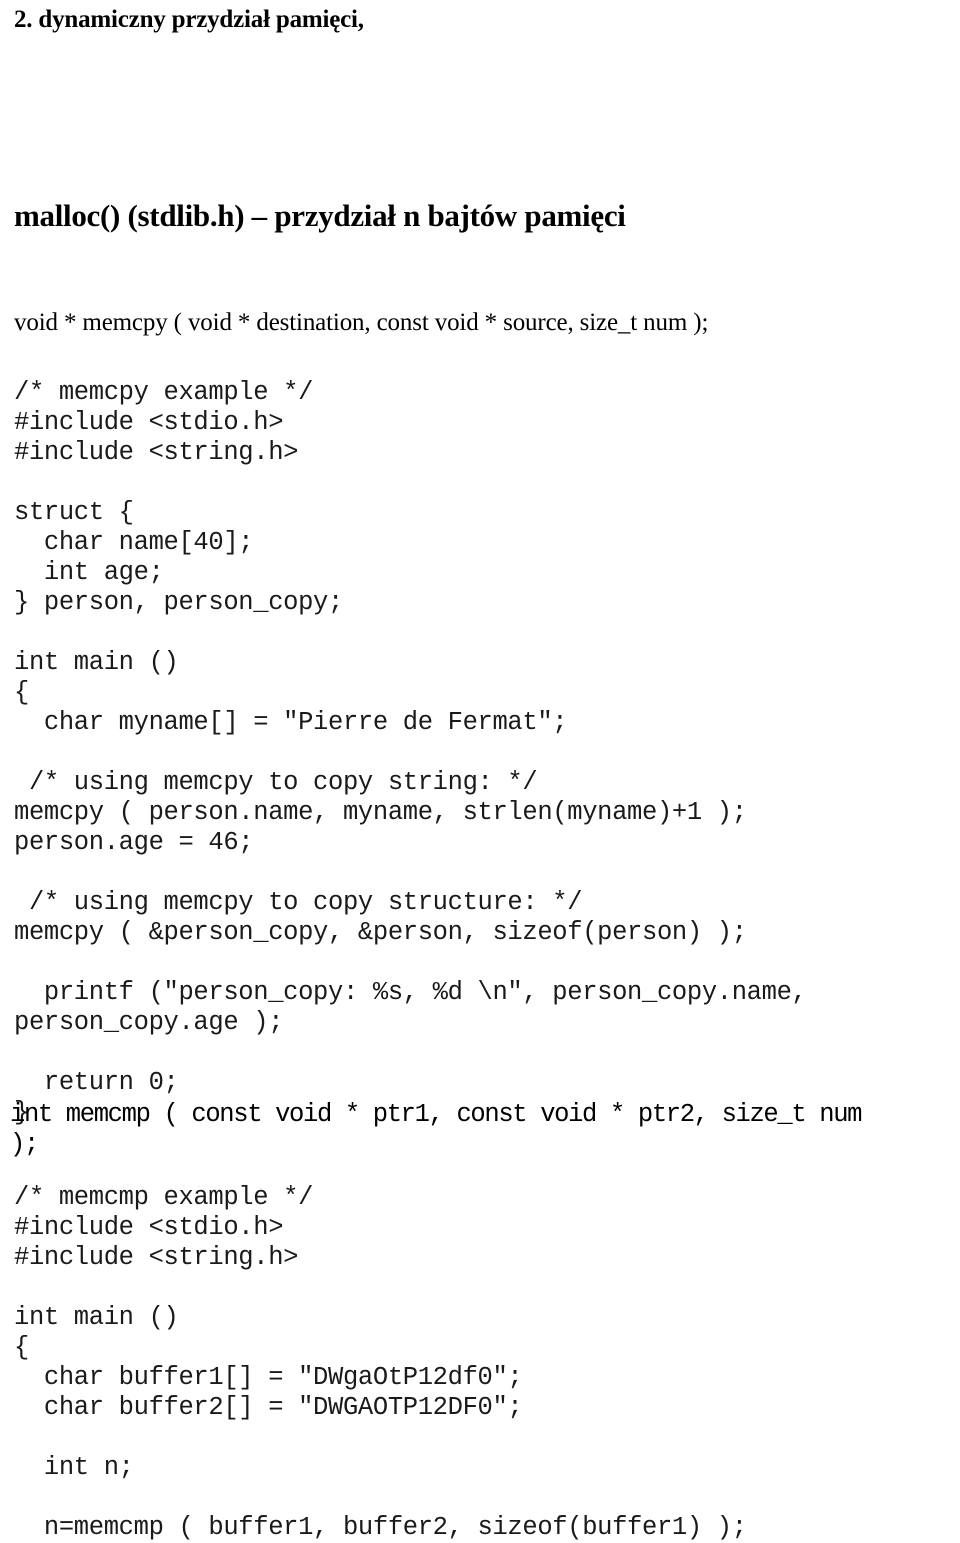  What do you see at coordinates (89, 572) in the screenshot?
I see `code-line: int age;` at bounding box center [89, 572].